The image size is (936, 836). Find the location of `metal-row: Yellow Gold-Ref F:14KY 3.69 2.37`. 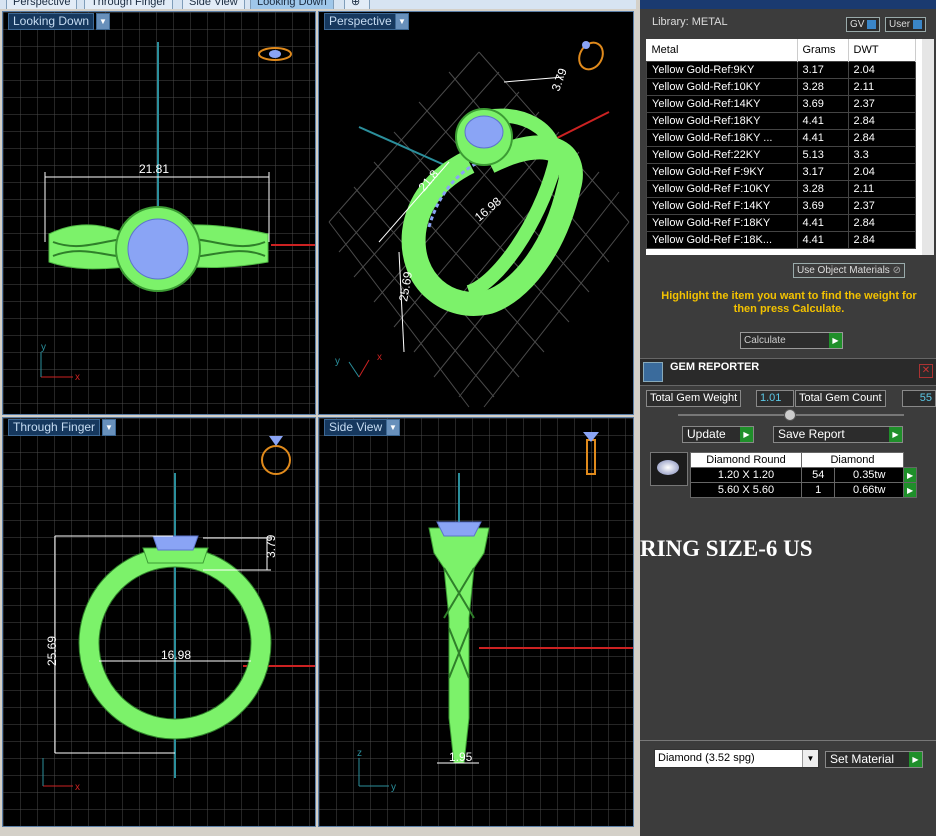

metal-row: Yellow Gold-Ref F:14KY 3.69 2.37 is located at coordinates (781, 206).